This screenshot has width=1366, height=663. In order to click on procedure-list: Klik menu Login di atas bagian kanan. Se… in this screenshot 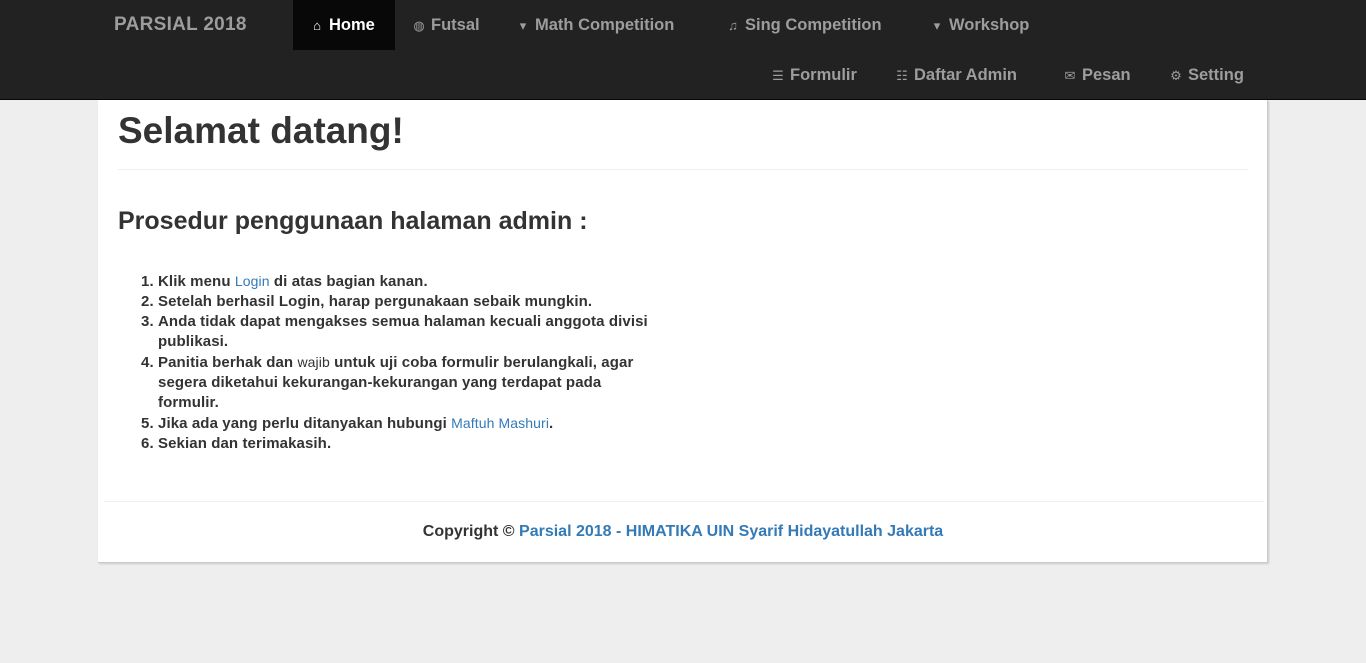, I will do `click(383, 362)`.